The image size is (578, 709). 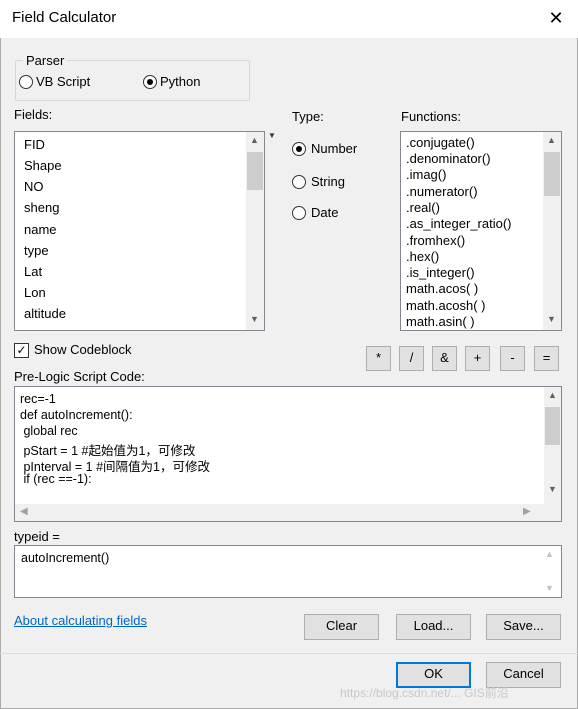 What do you see at coordinates (440, 321) in the screenshot?
I see `list-item: math.asin( )` at bounding box center [440, 321].